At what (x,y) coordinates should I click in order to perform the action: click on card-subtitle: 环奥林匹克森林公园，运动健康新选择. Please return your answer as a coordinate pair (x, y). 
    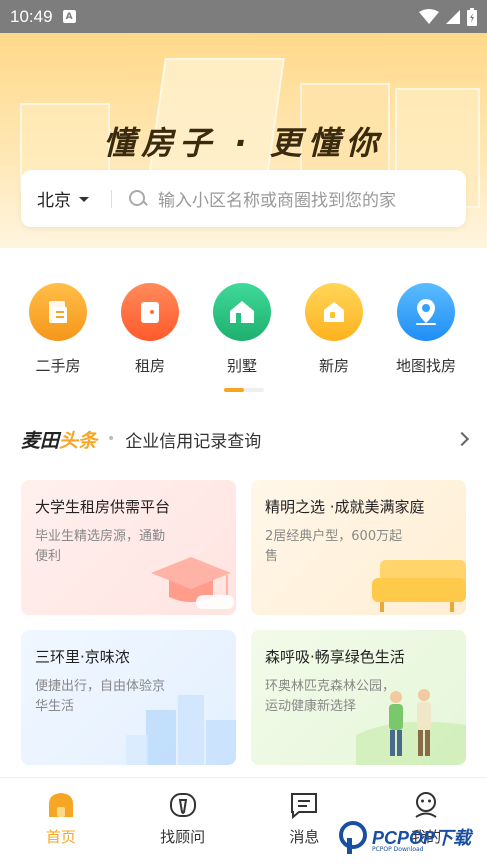
    Looking at the image, I should click on (330, 696).